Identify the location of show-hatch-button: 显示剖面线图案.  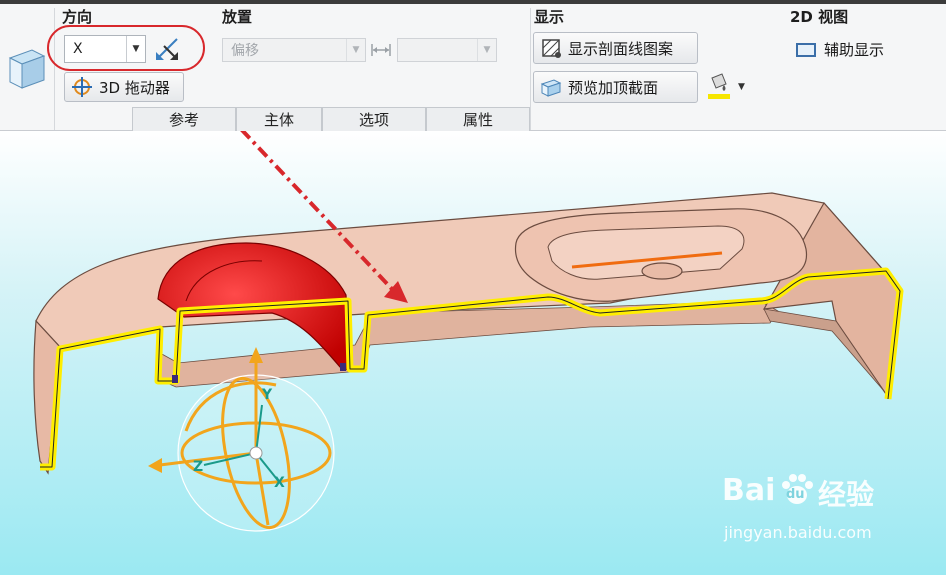
(615, 48).